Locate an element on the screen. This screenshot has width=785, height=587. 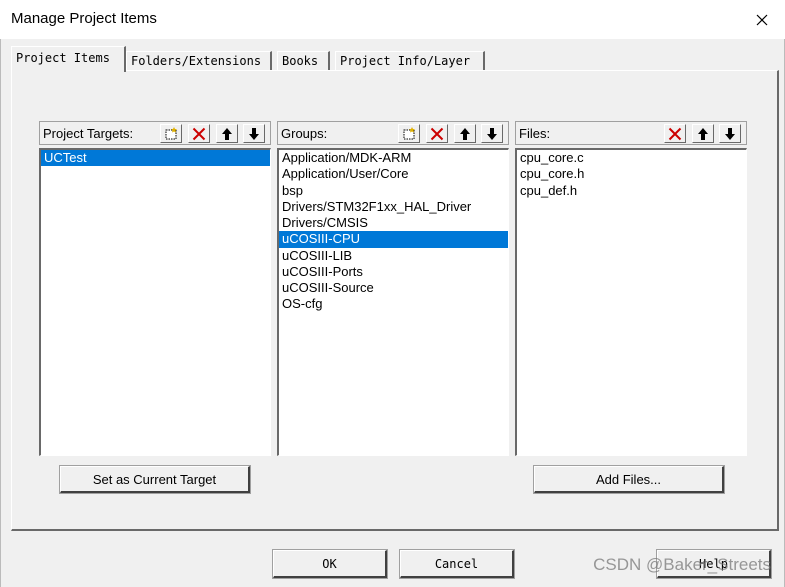
cancel-button: Cancel is located at coordinates (457, 564).